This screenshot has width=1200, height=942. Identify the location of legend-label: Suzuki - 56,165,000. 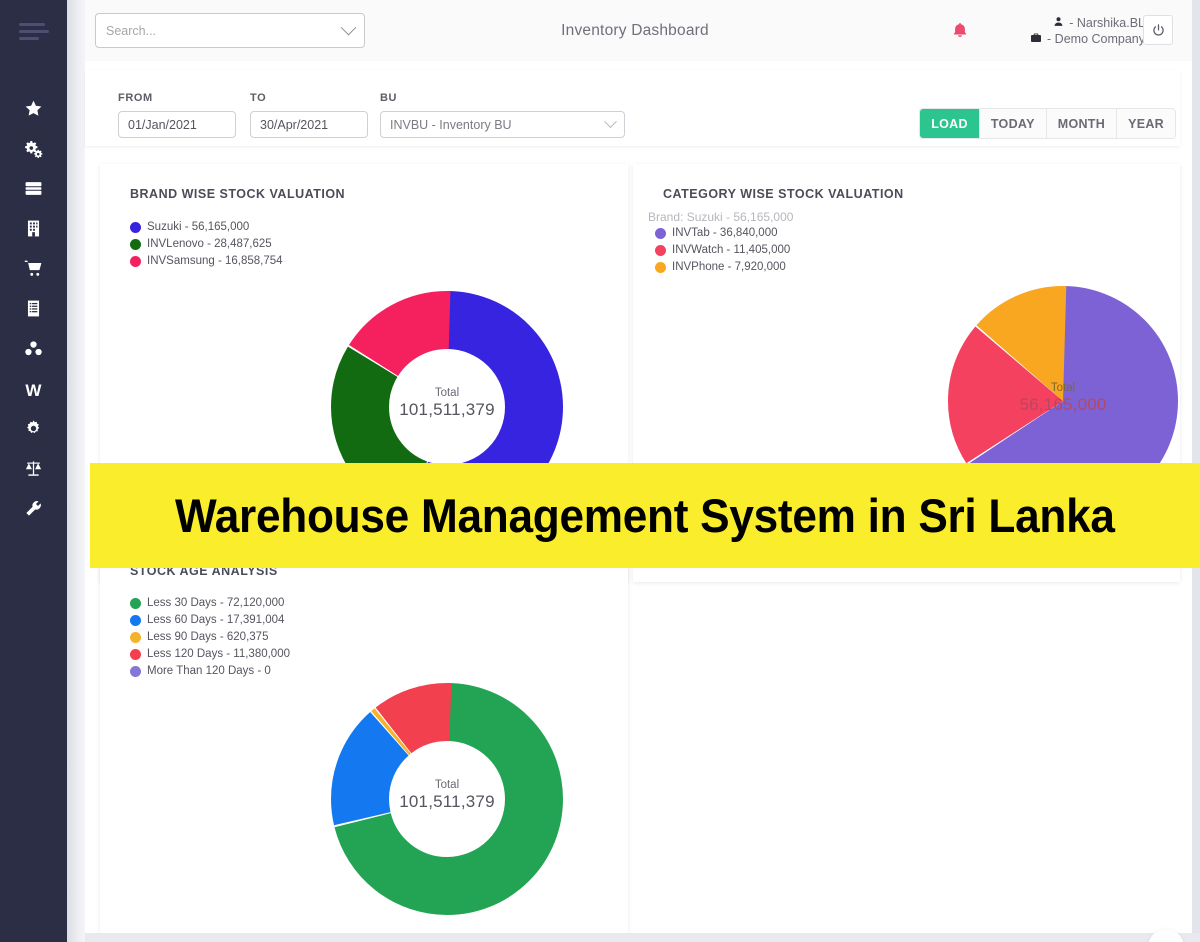
(198, 227).